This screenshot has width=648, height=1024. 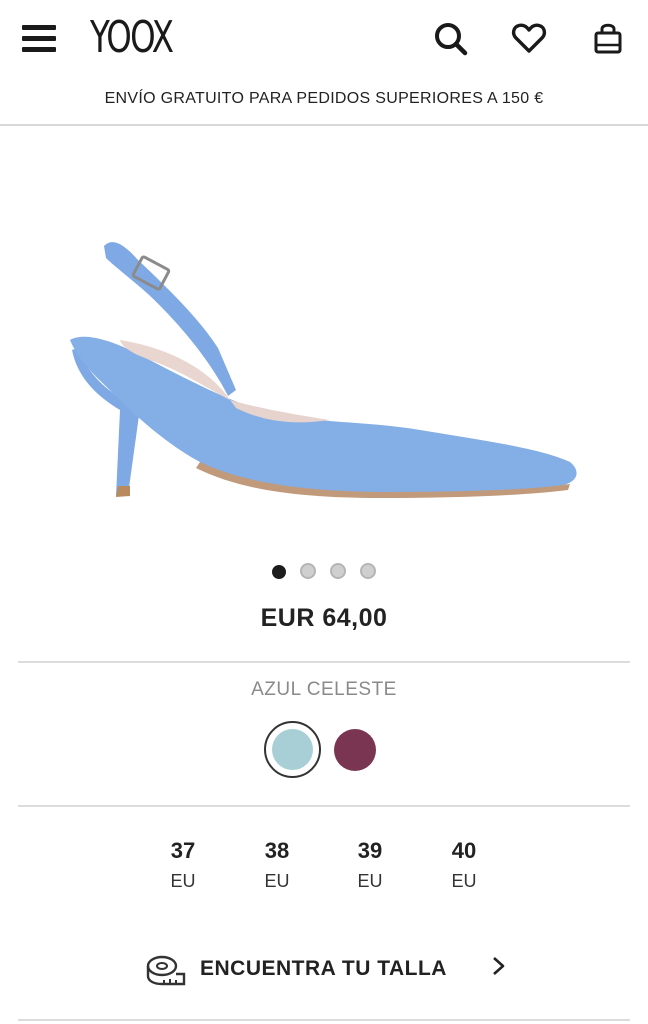 What do you see at coordinates (40, 39) in the screenshot?
I see `menu-icon` at bounding box center [40, 39].